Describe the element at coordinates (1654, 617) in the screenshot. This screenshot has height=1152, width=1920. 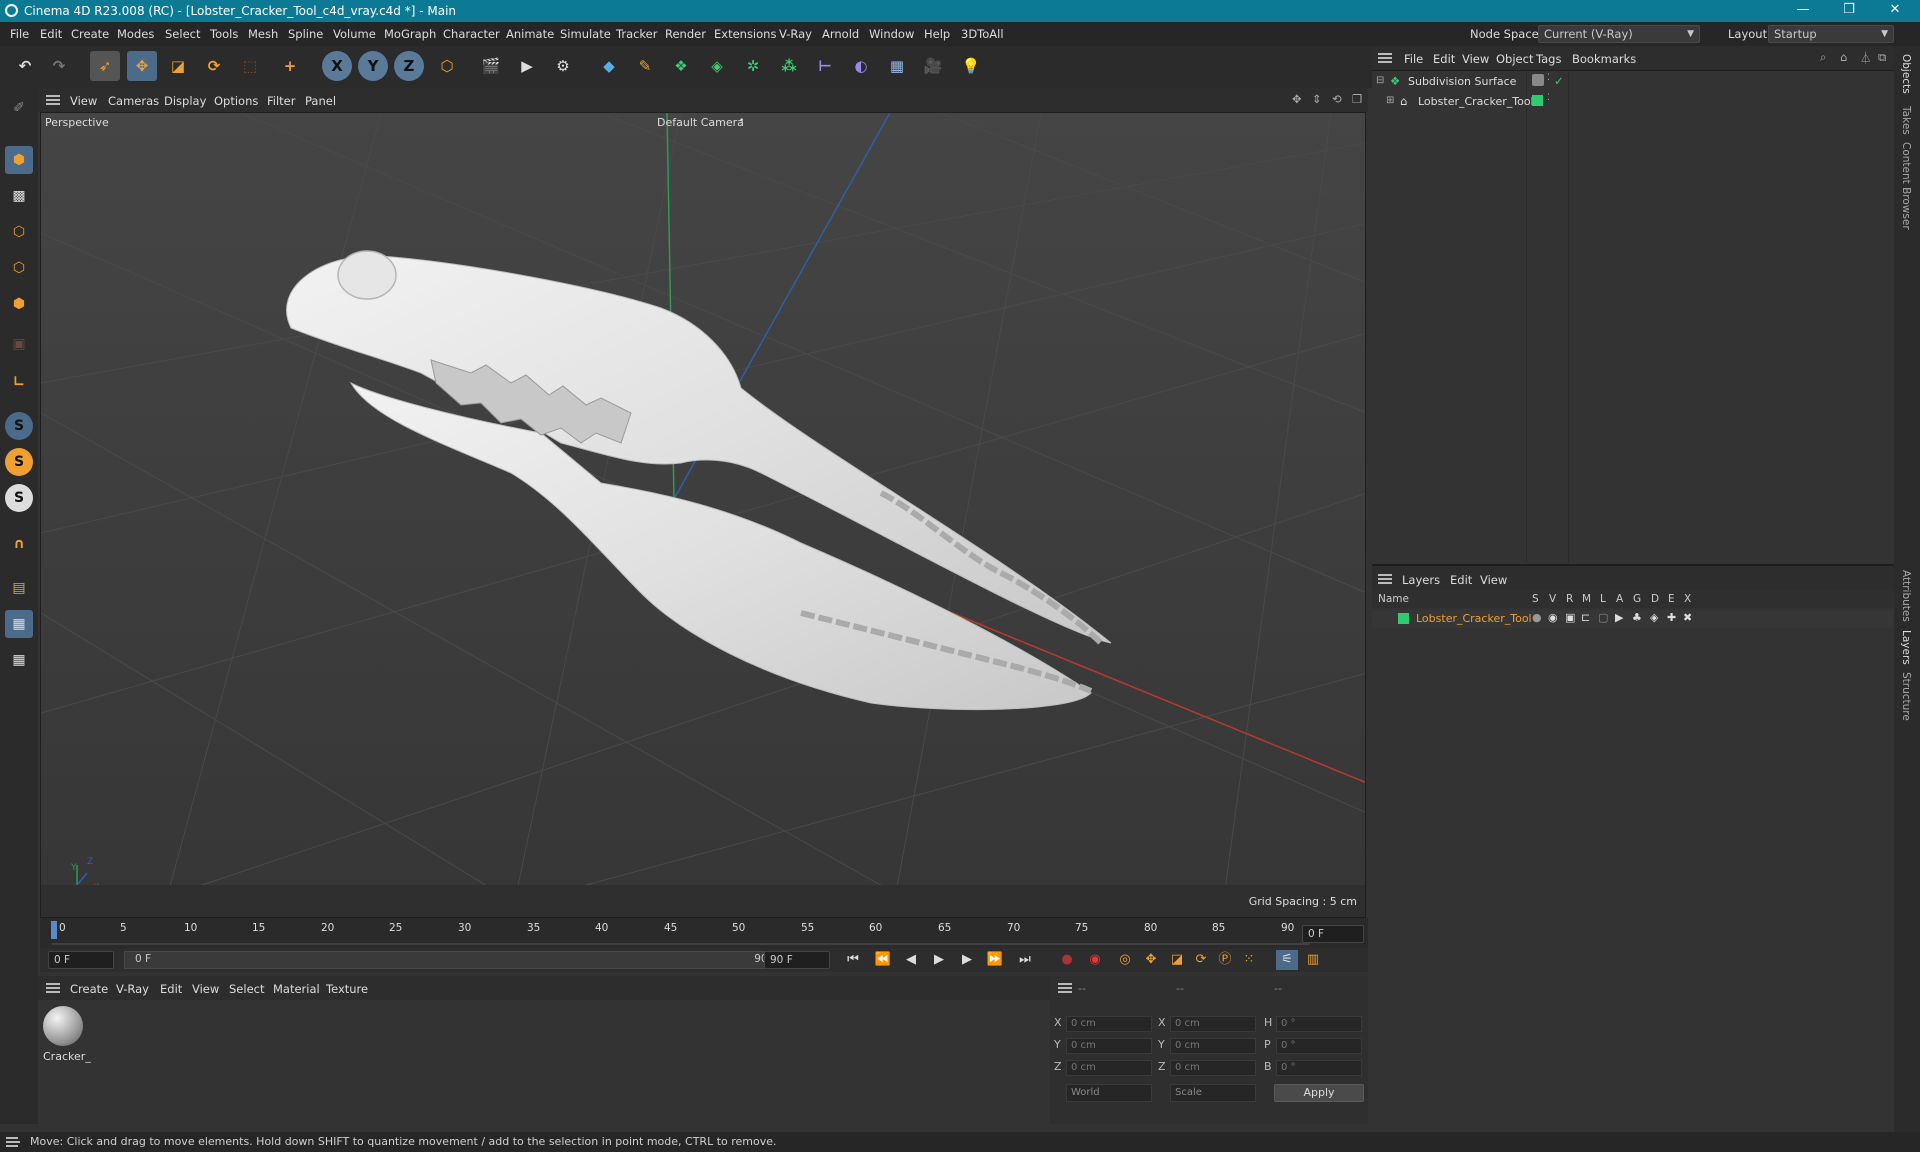
I see `deformers-icon: ◈` at that location.